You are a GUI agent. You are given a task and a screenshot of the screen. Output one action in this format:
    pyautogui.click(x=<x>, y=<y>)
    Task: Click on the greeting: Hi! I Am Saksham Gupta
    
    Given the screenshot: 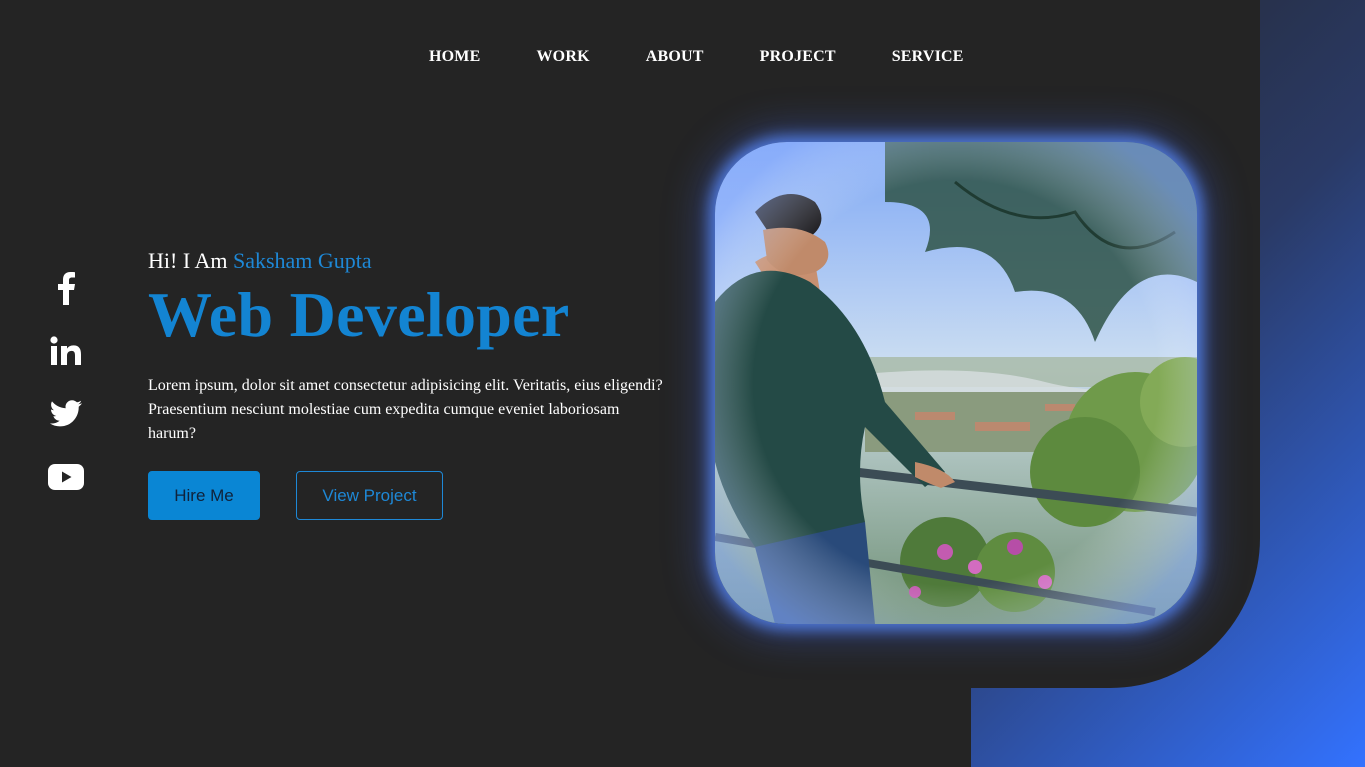 What is the action you would take?
    pyautogui.click(x=408, y=261)
    